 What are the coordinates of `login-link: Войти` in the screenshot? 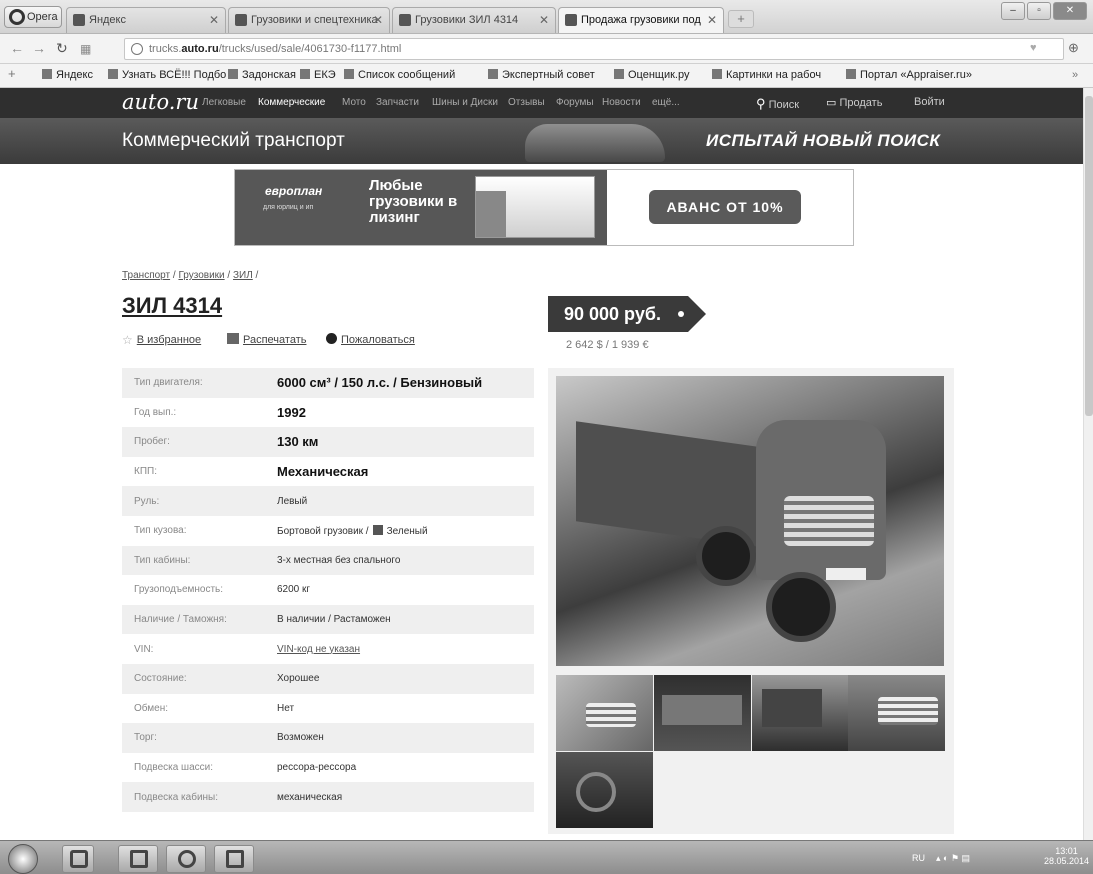 It's located at (929, 102).